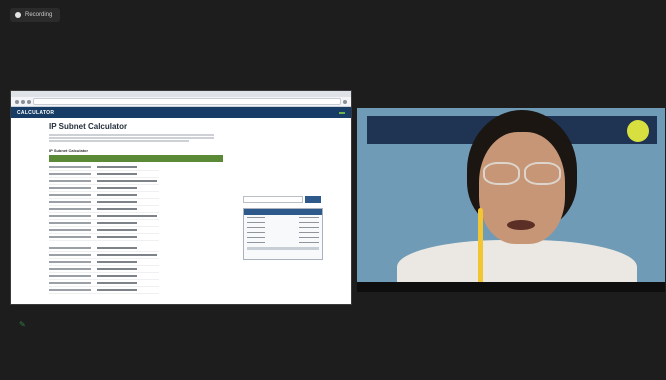 The width and height of the screenshot is (666, 380). What do you see at coordinates (273, 199) in the screenshot?
I see `search-input` at bounding box center [273, 199].